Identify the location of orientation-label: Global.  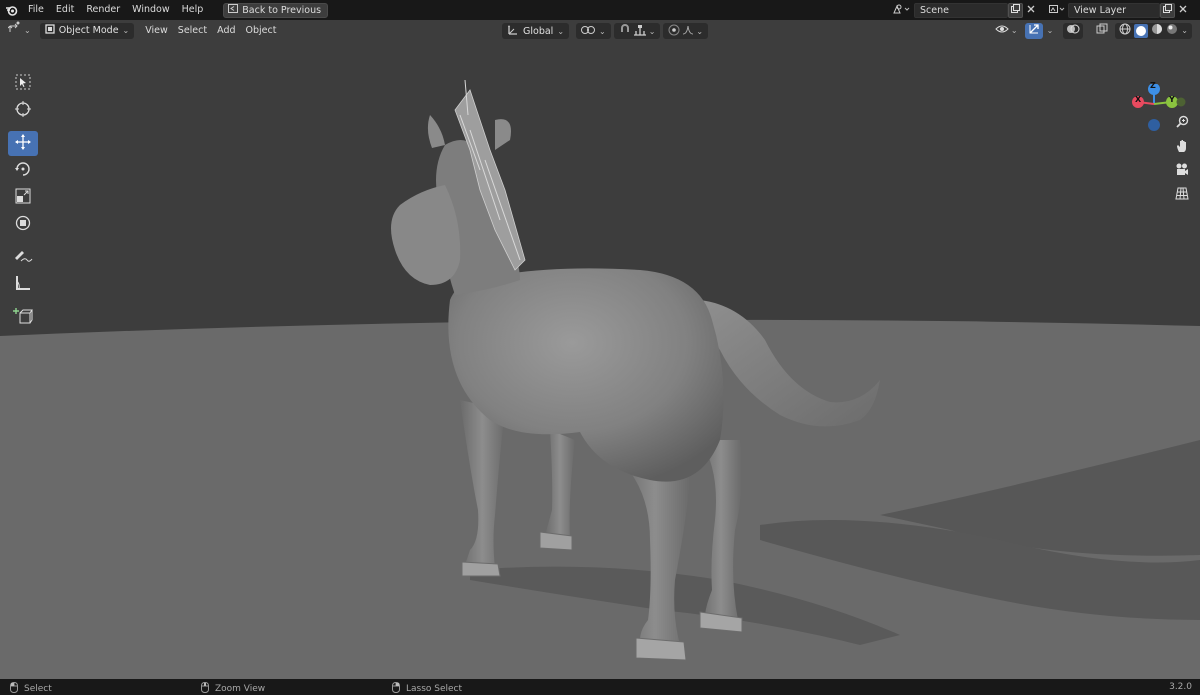
(538, 31).